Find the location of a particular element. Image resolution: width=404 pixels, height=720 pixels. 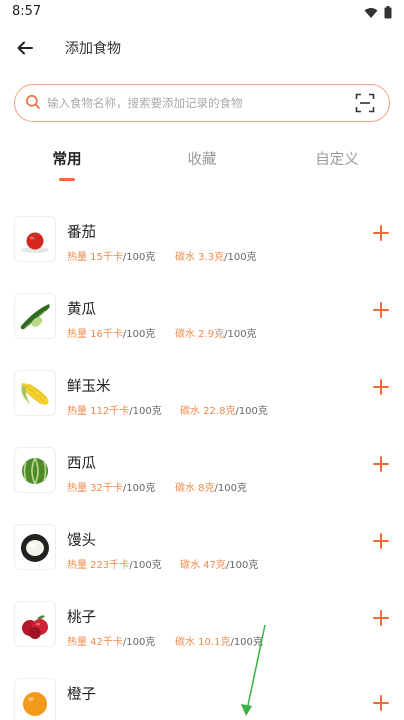

food-name: 桃子 is located at coordinates (81, 618).